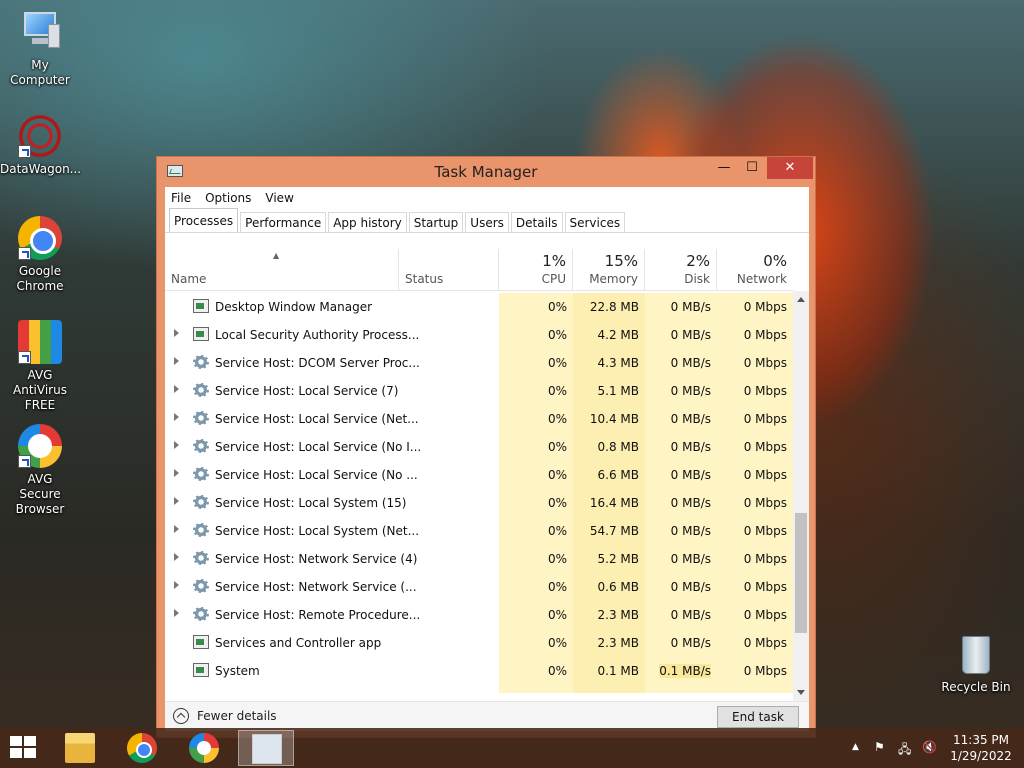 This screenshot has width=1024, height=768. What do you see at coordinates (855, 747) in the screenshot?
I see `tray-overflow-arrow: ▲` at bounding box center [855, 747].